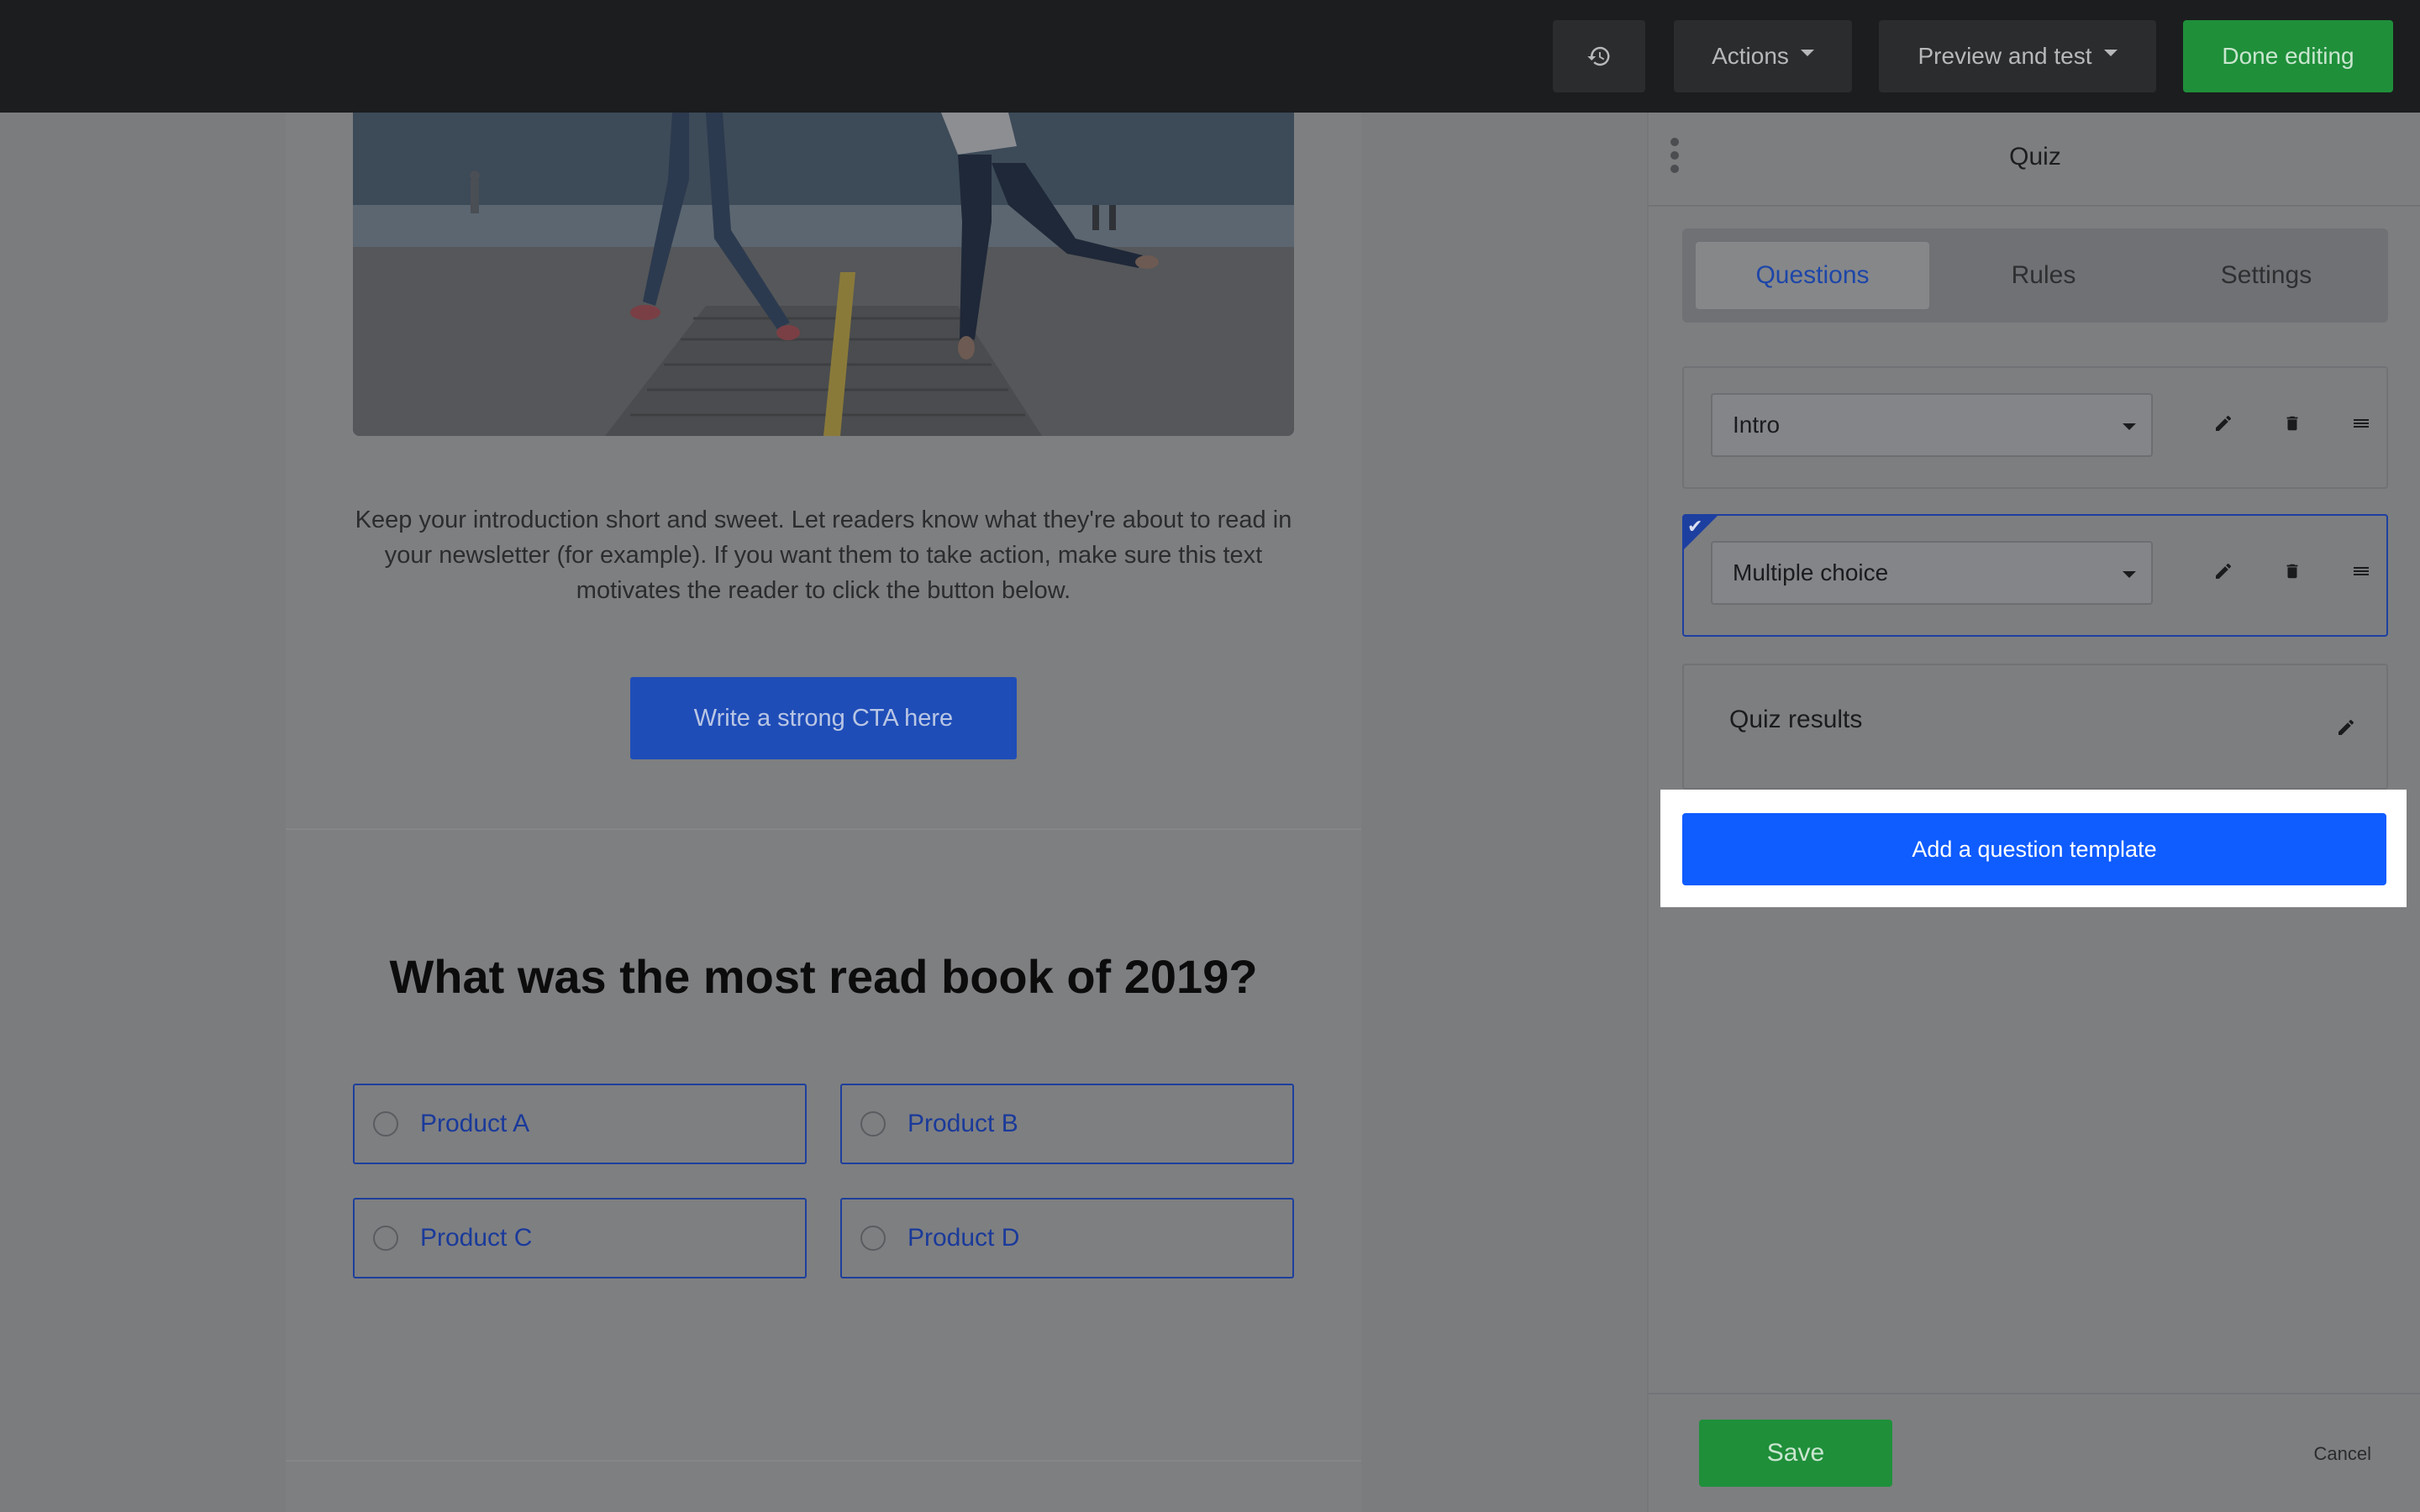 This screenshot has height=1512, width=2420. I want to click on checkmark-icon: ✔, so click(1695, 526).